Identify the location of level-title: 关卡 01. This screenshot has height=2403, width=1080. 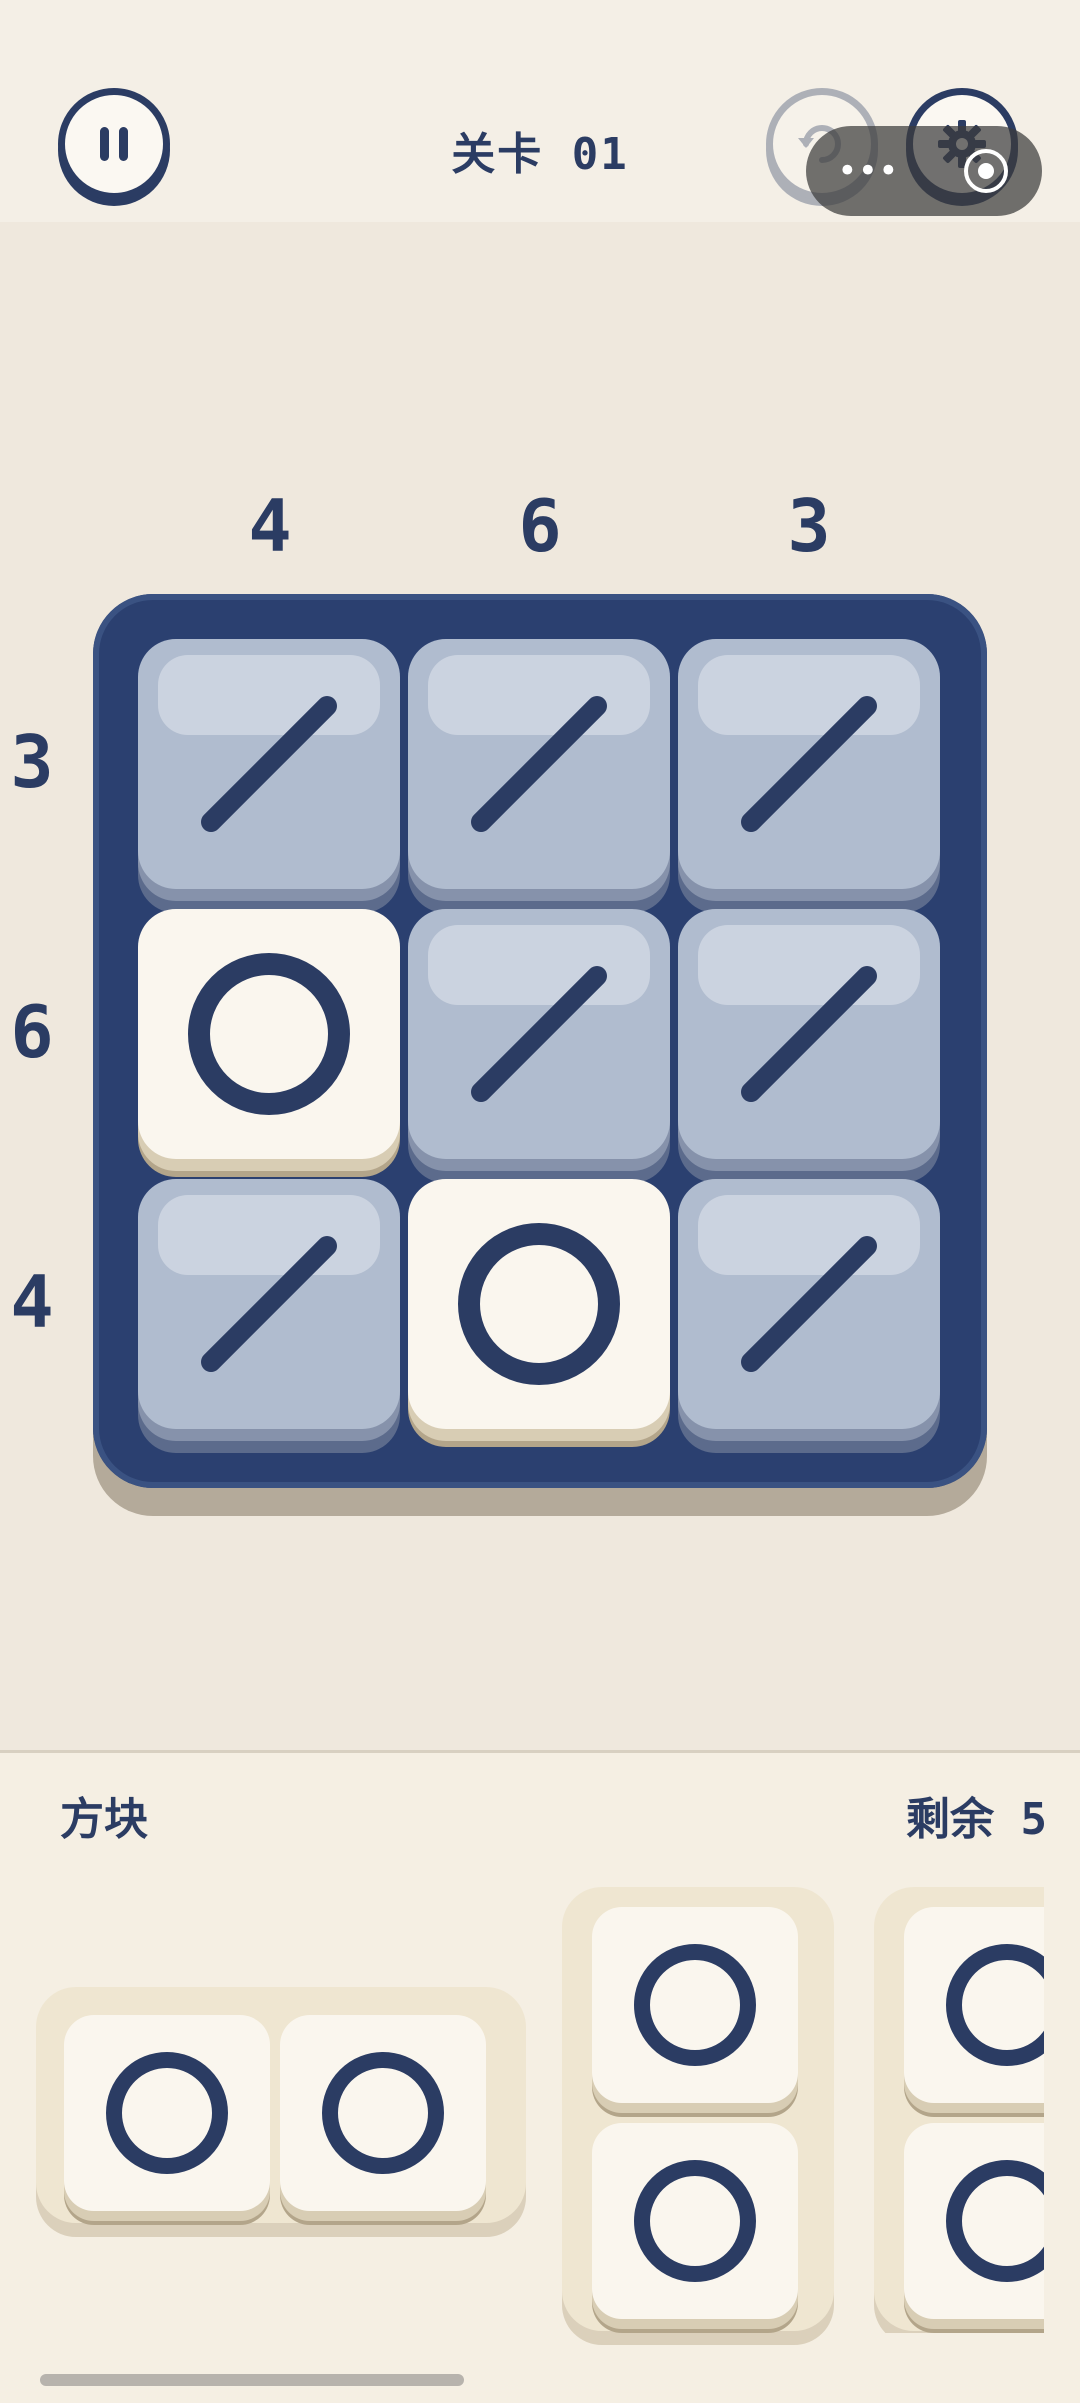
(540, 154).